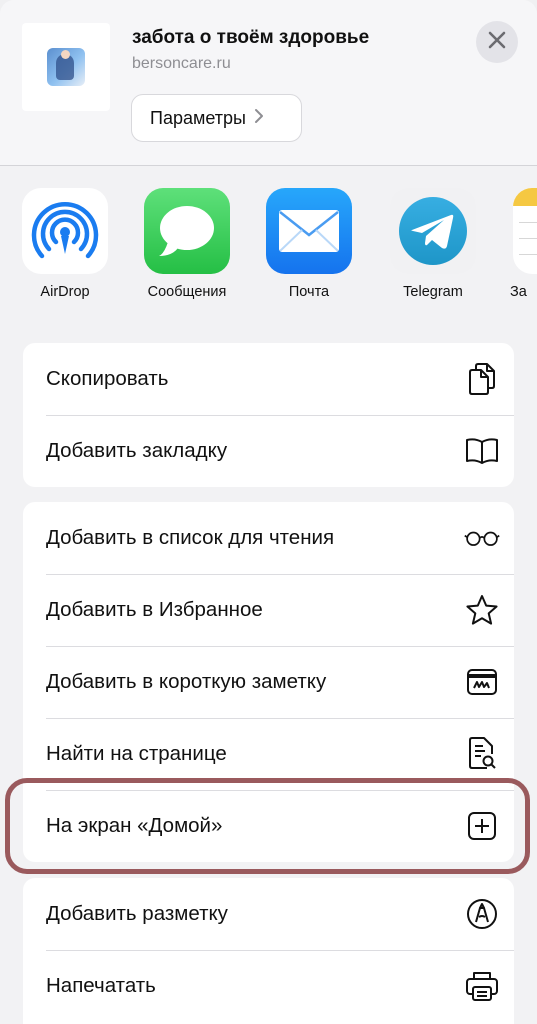  What do you see at coordinates (268, 379) in the screenshot?
I see `action-copy: Скопировать` at bounding box center [268, 379].